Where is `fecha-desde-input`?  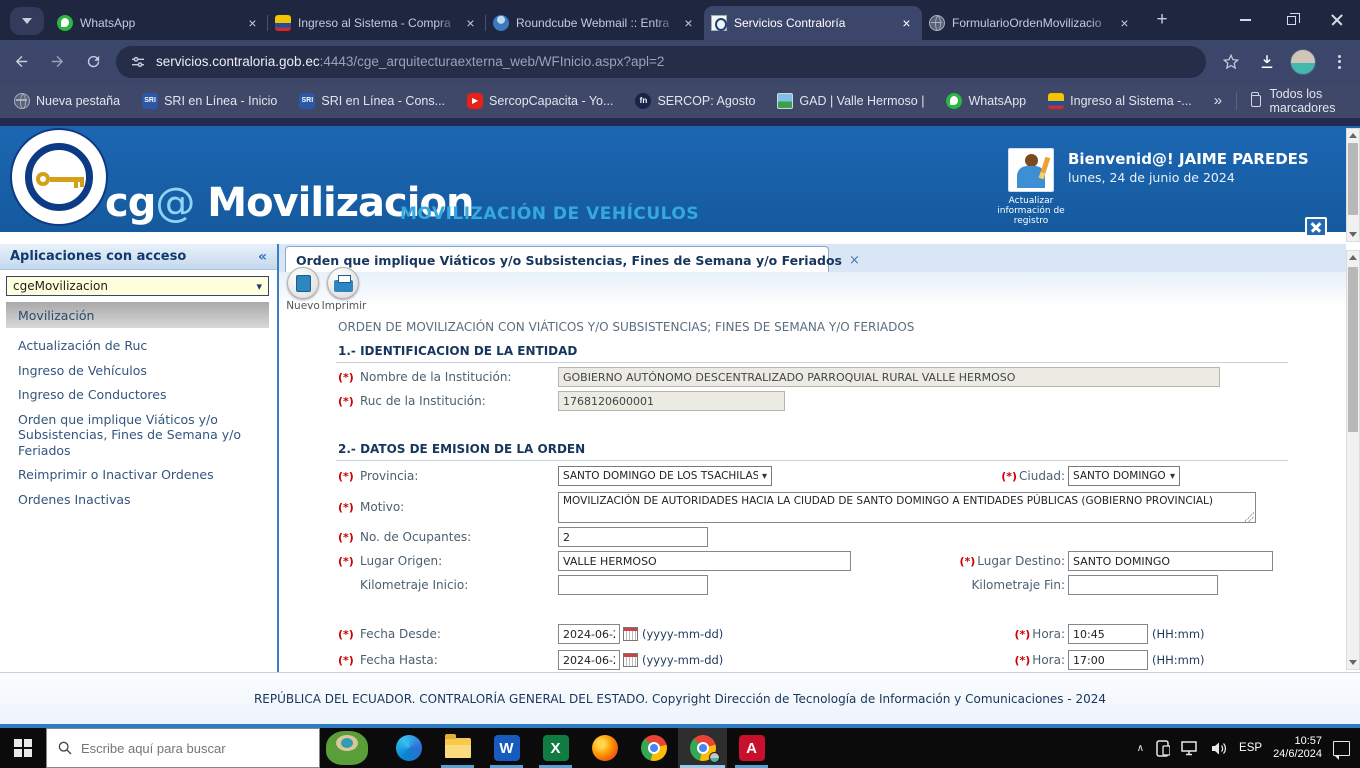
fecha-desde-input is located at coordinates (589, 634).